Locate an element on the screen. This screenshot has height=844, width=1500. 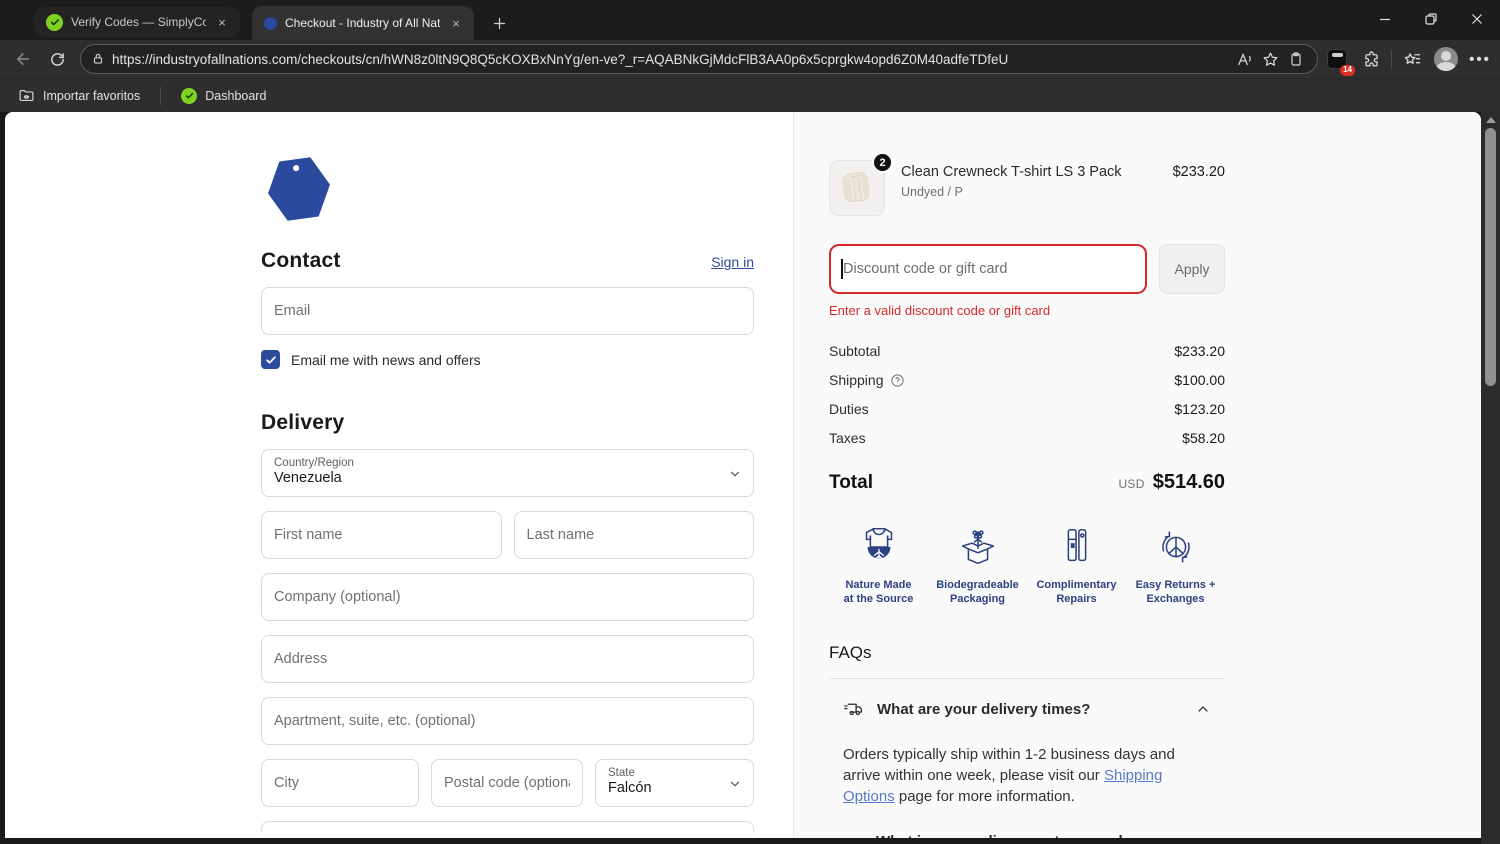
subtotal-value: $233.20 is located at coordinates (1199, 351).